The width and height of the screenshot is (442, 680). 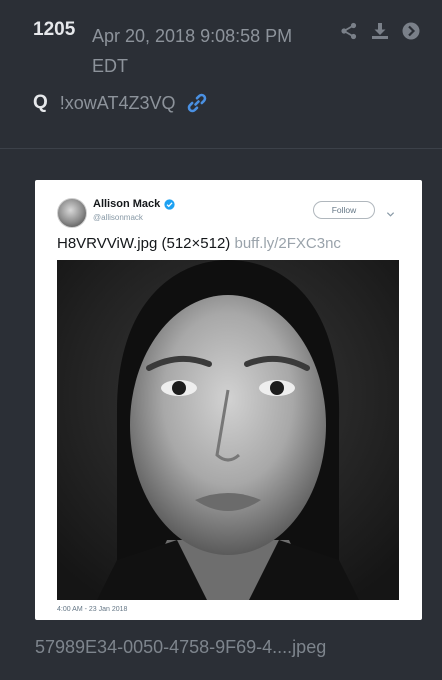 I want to click on tweet-link: buff.ly/2FXC3nc, so click(x=287, y=243).